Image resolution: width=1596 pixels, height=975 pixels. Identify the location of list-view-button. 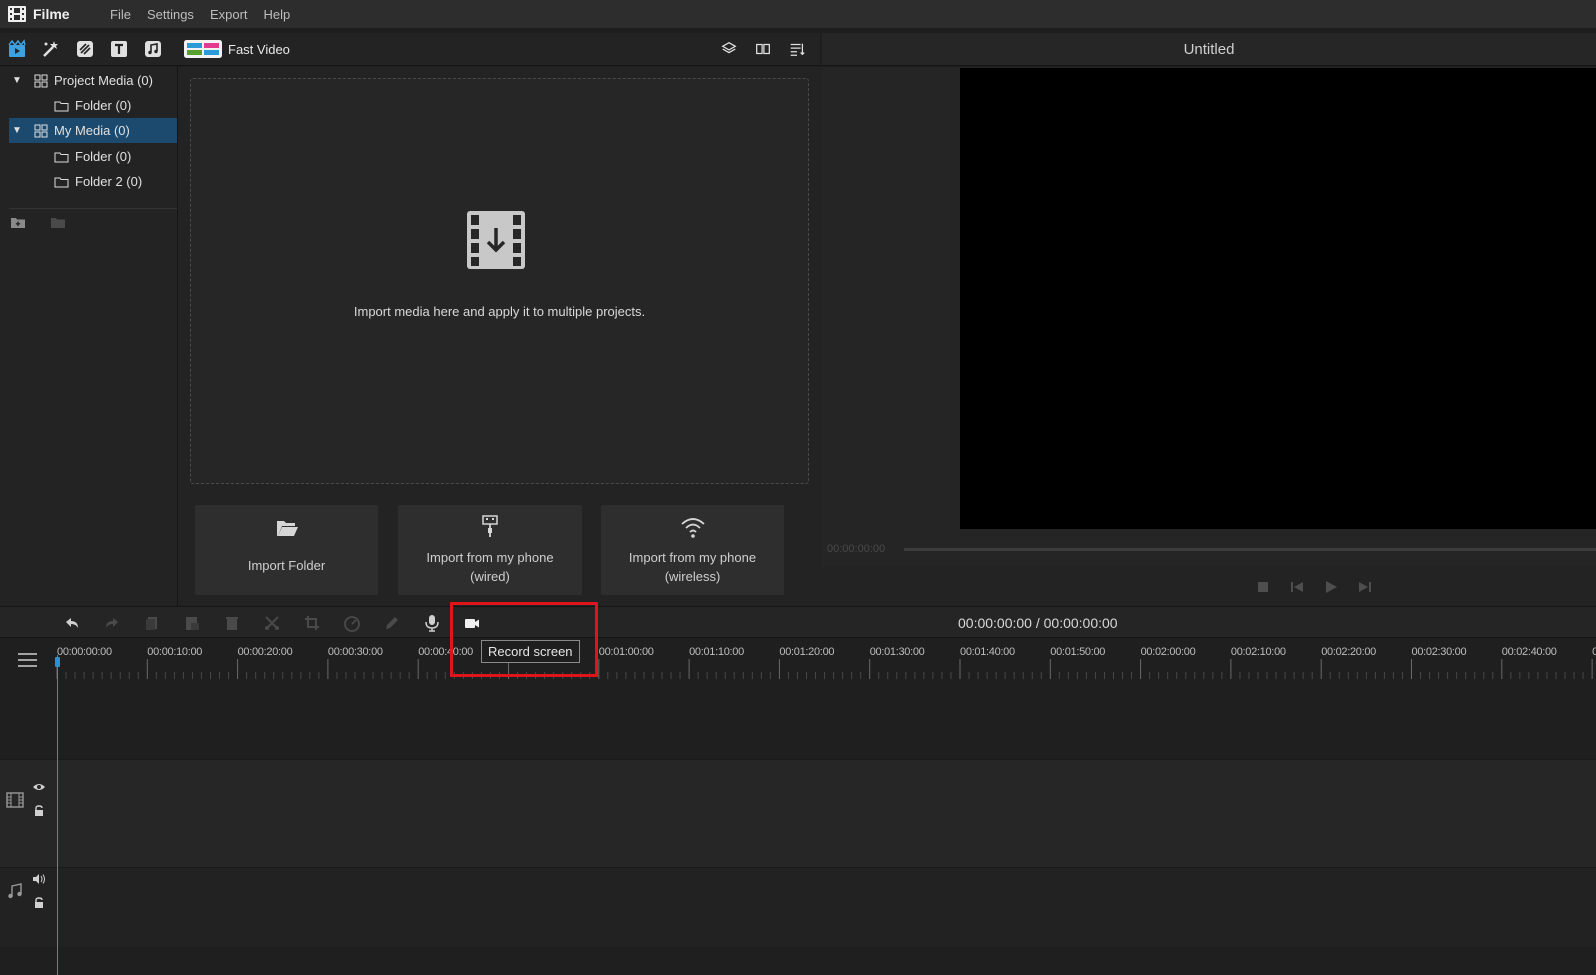
(797, 49).